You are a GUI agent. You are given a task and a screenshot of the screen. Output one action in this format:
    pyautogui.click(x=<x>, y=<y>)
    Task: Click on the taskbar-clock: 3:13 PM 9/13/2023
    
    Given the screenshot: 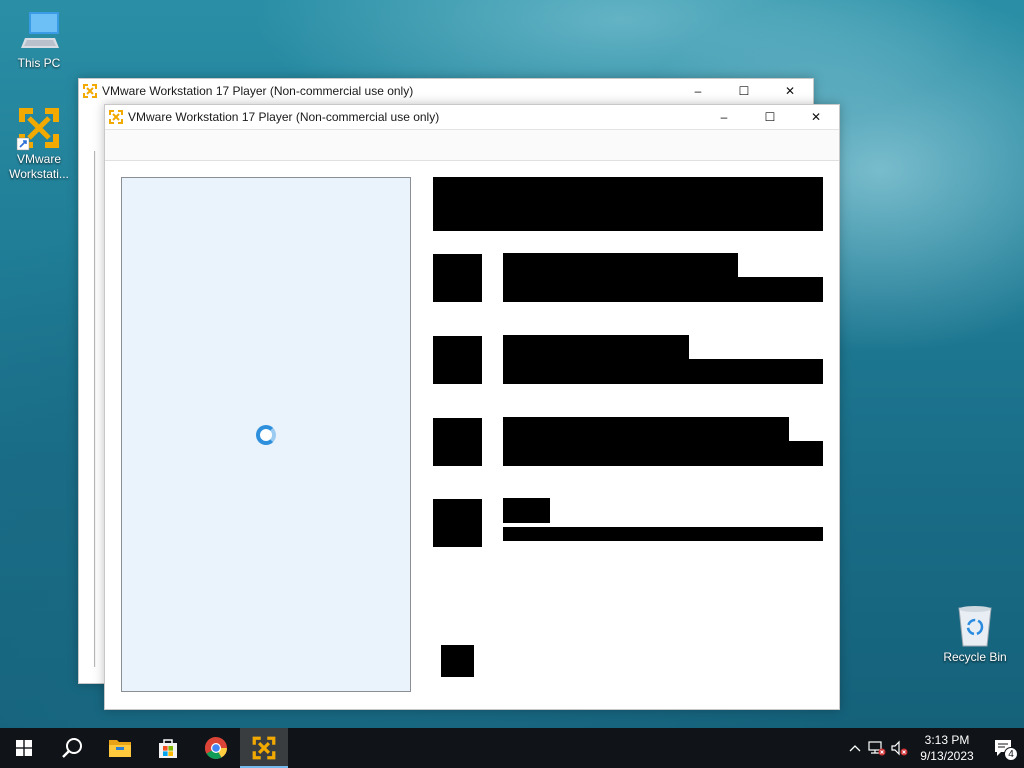 What is the action you would take?
    pyautogui.click(x=947, y=748)
    